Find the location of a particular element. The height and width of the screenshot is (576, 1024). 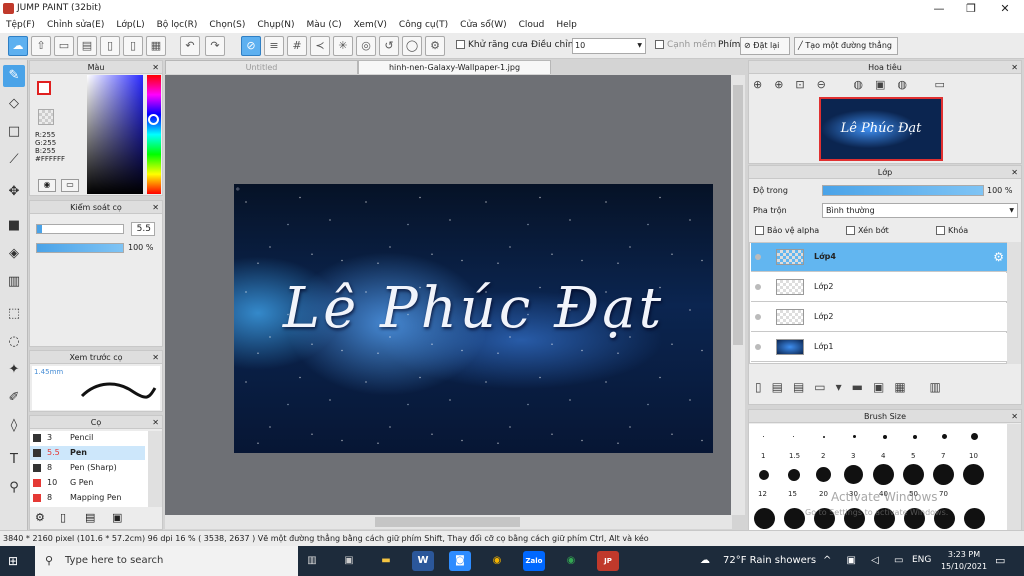

list-item: 3 Pencil is located at coordinates (87, 438).